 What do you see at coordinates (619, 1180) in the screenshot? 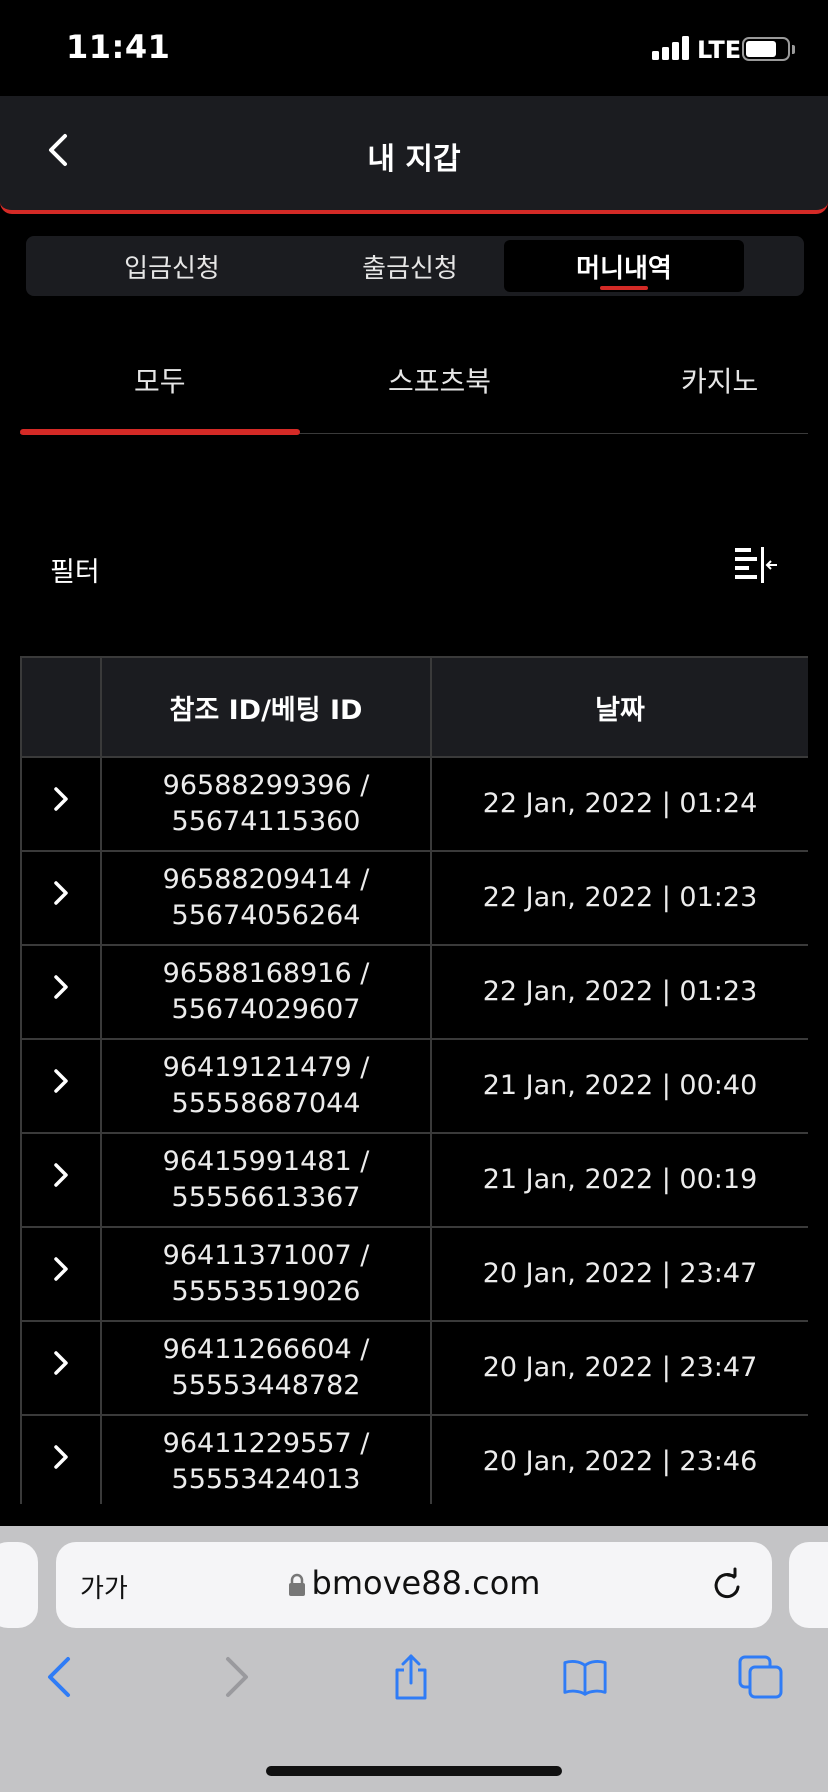
I see `date-cell: 21 Jan, 2022 | 00:19` at bounding box center [619, 1180].